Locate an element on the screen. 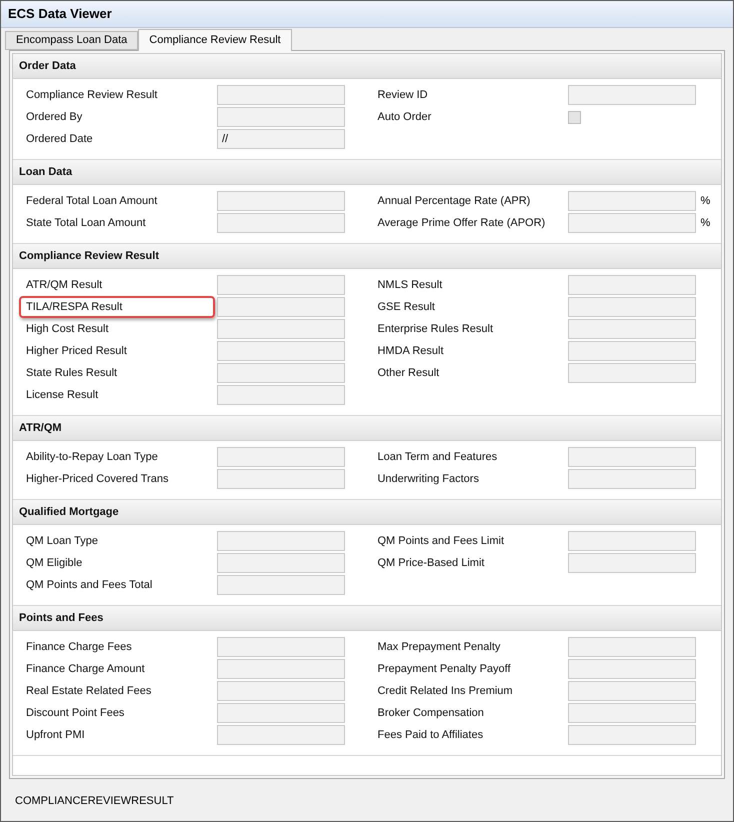 This screenshot has height=822, width=734. field-label: QM Eligible is located at coordinates (55, 563).